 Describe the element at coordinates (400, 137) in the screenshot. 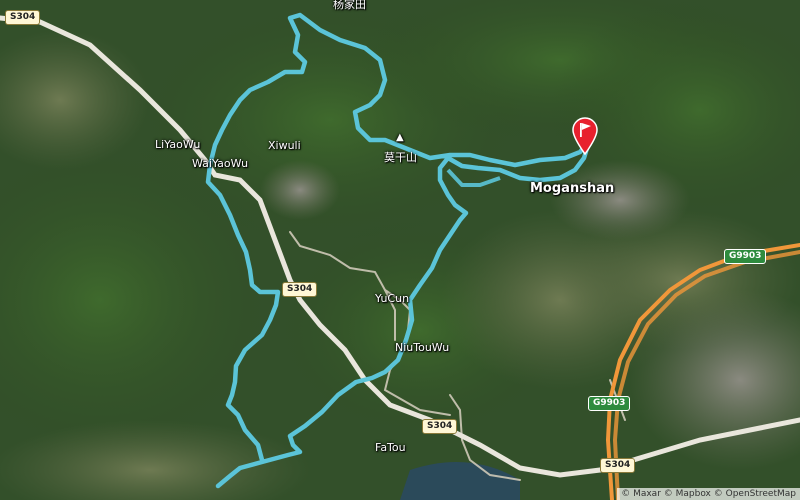

I see `mountain-peak-icon: ▲` at that location.